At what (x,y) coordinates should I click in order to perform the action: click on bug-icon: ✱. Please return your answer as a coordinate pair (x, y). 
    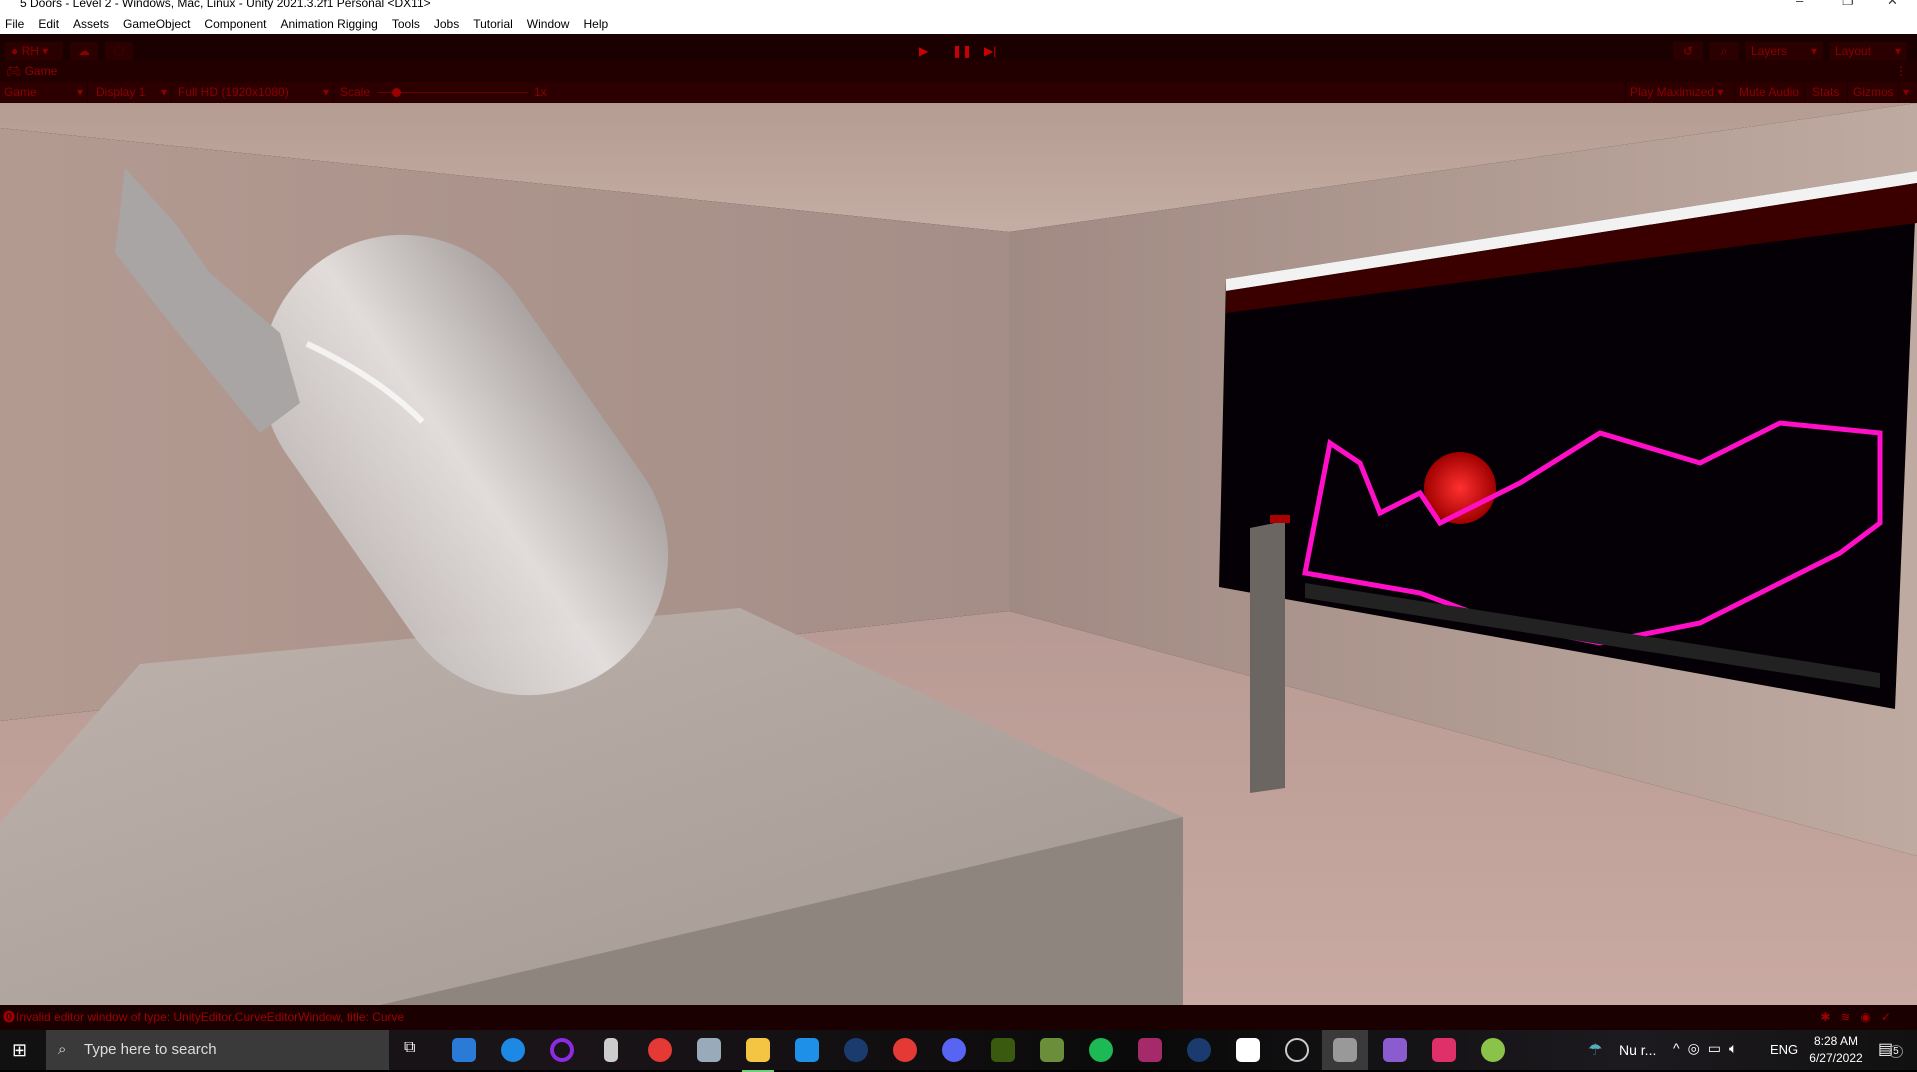
    Looking at the image, I should click on (1830, 1017).